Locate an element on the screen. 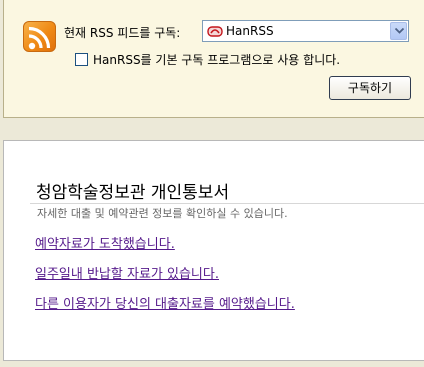 Image resolution: width=424 pixels, height=367 pixels. default-reader-label: HanRSS를 기본 구독 프로그램으로 사용 합니다. is located at coordinates (217, 60).